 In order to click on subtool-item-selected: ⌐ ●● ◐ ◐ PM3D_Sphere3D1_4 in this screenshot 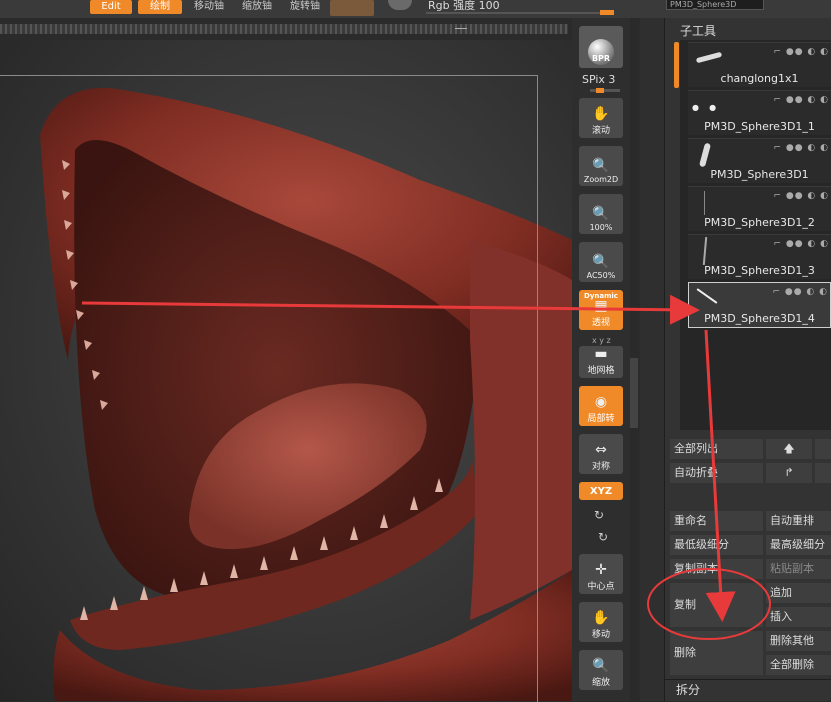, I will do `click(759, 305)`.